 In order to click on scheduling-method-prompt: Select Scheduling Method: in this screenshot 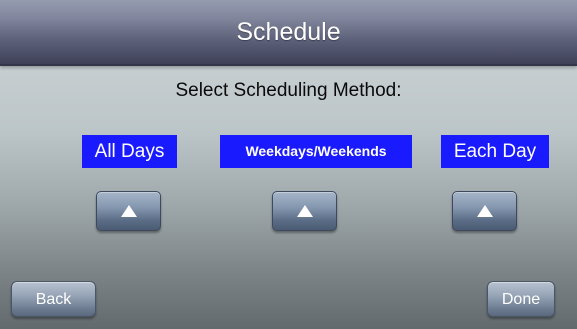, I will do `click(288, 90)`.